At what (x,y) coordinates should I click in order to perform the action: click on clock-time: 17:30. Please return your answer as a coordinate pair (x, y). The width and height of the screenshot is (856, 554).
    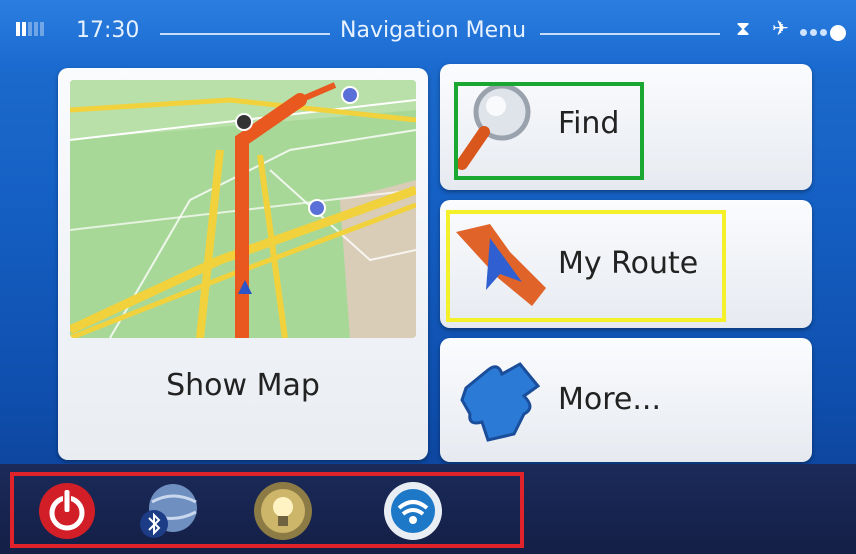
    Looking at the image, I should click on (108, 30).